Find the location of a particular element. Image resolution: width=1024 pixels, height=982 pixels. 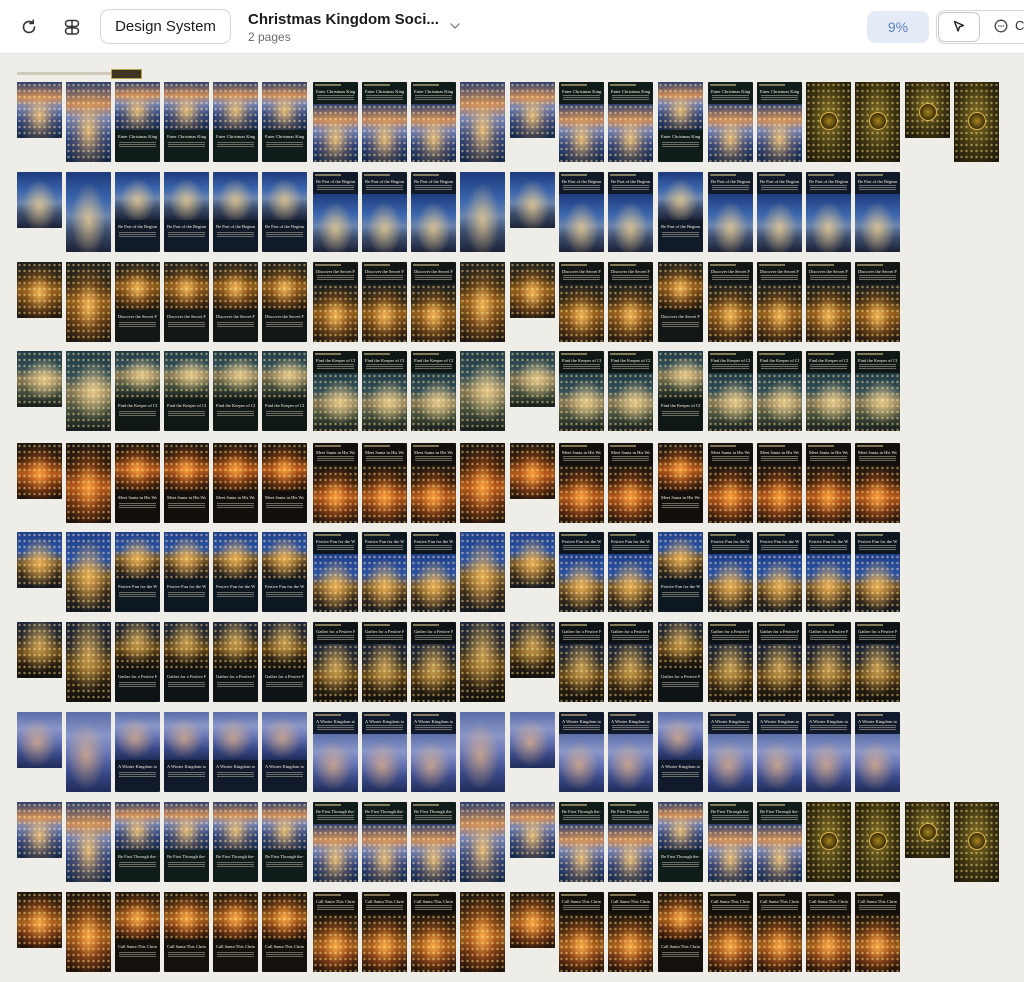

chevron-down-icon is located at coordinates (455, 26).